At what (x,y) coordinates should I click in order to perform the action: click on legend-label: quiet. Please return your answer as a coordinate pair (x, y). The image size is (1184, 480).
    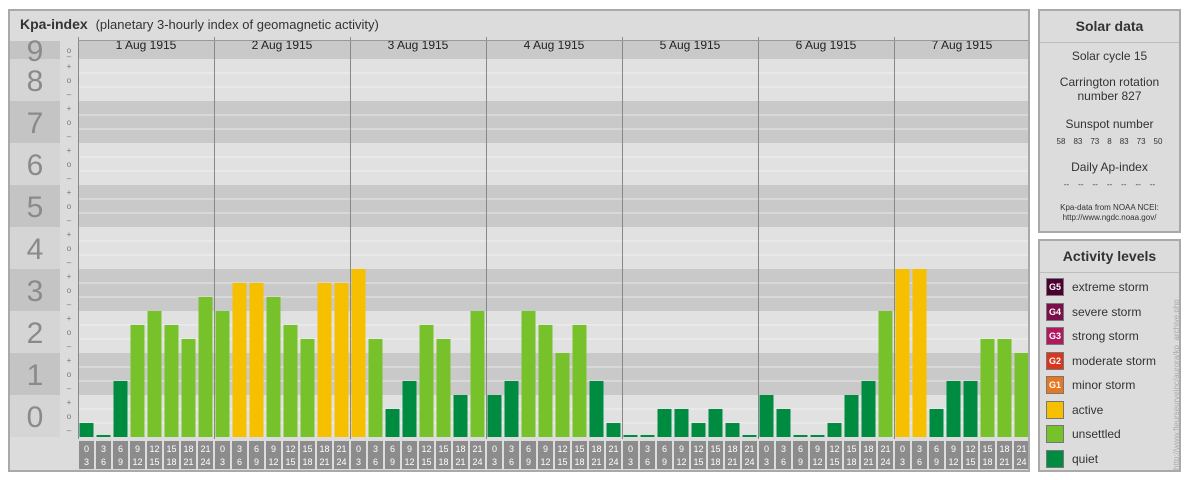
    Looking at the image, I should click on (1085, 458).